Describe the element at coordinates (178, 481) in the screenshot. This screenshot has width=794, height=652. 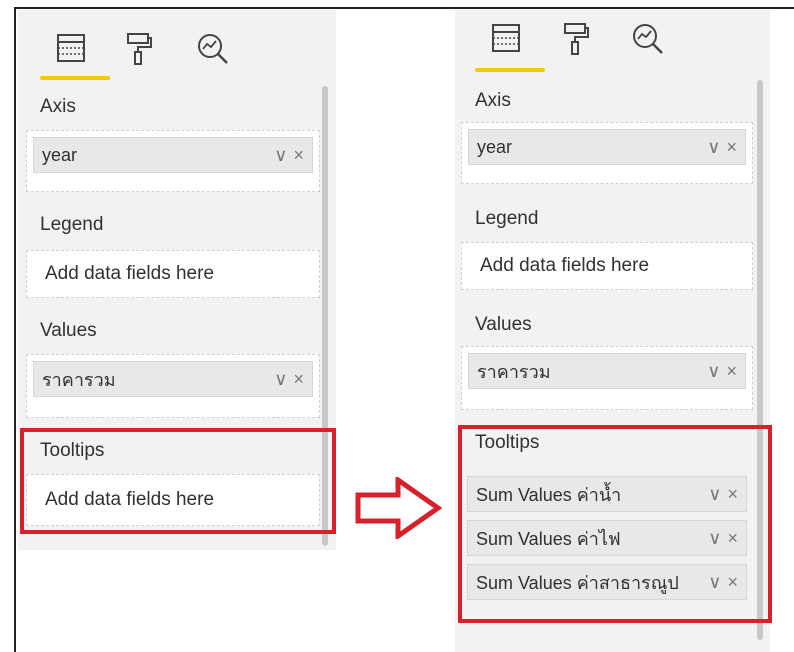
I see `tooltips-highlight-box-before` at that location.